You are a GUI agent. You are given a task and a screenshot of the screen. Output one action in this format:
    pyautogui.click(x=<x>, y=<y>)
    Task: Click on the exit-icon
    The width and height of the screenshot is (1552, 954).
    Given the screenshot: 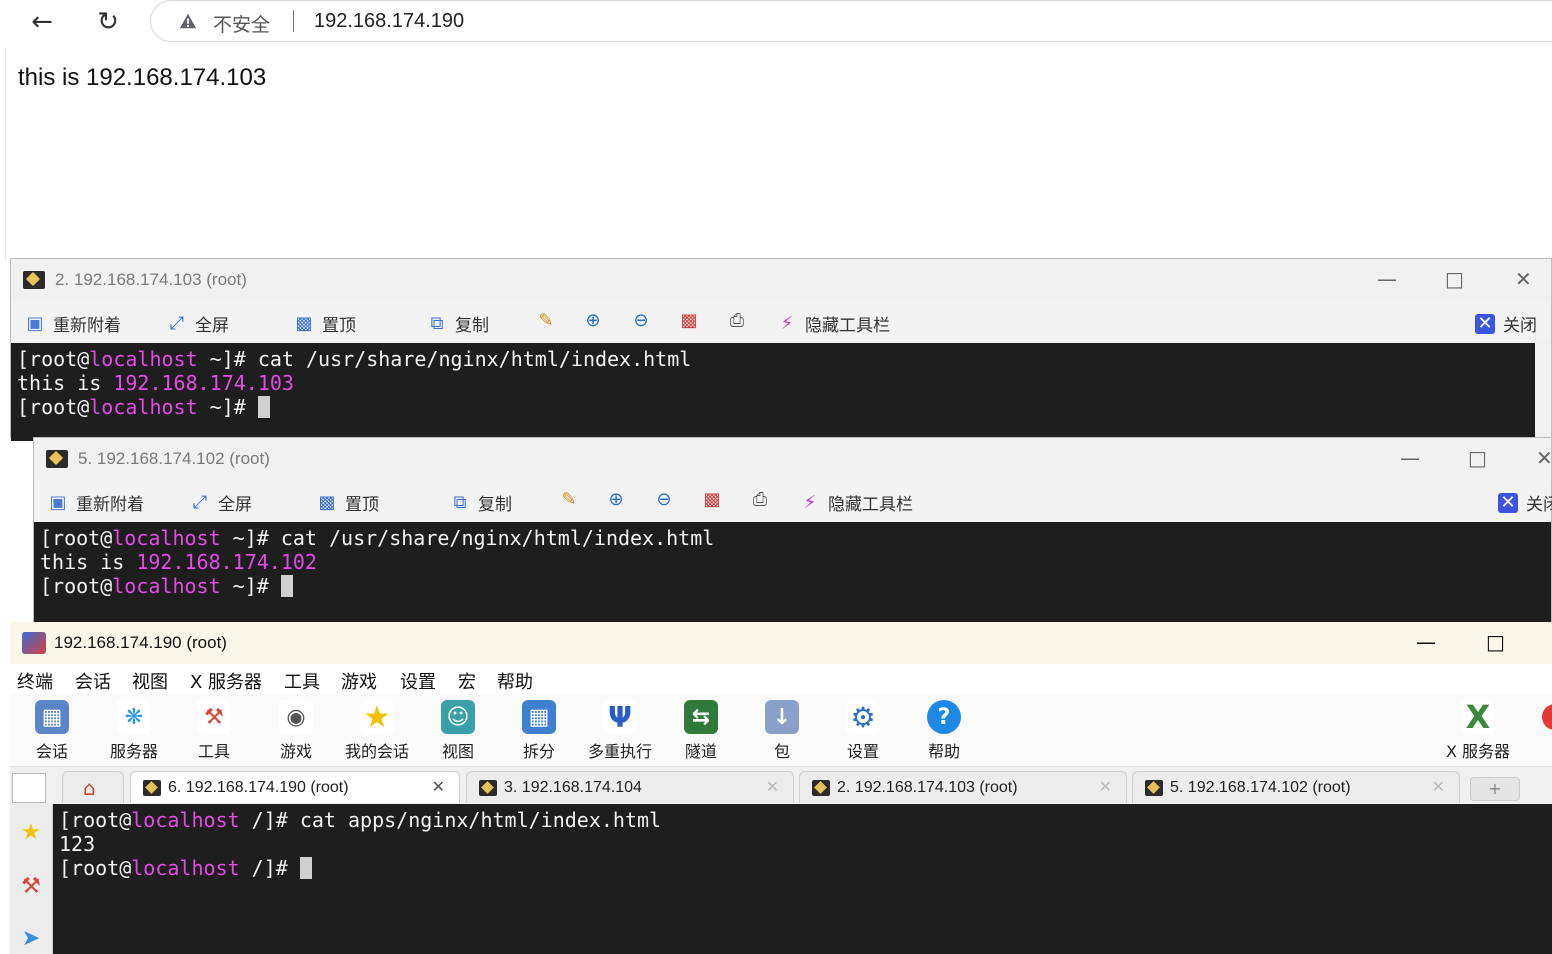 What is the action you would take?
    pyautogui.click(x=1547, y=717)
    